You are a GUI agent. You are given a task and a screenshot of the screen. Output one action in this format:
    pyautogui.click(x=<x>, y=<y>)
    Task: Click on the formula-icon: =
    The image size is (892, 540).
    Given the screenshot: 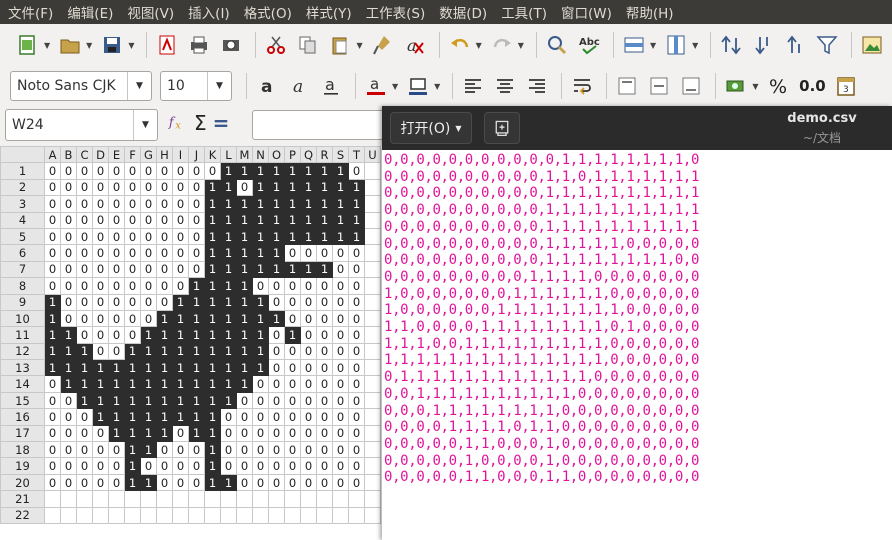 What is the action you would take?
    pyautogui.click(x=221, y=124)
    